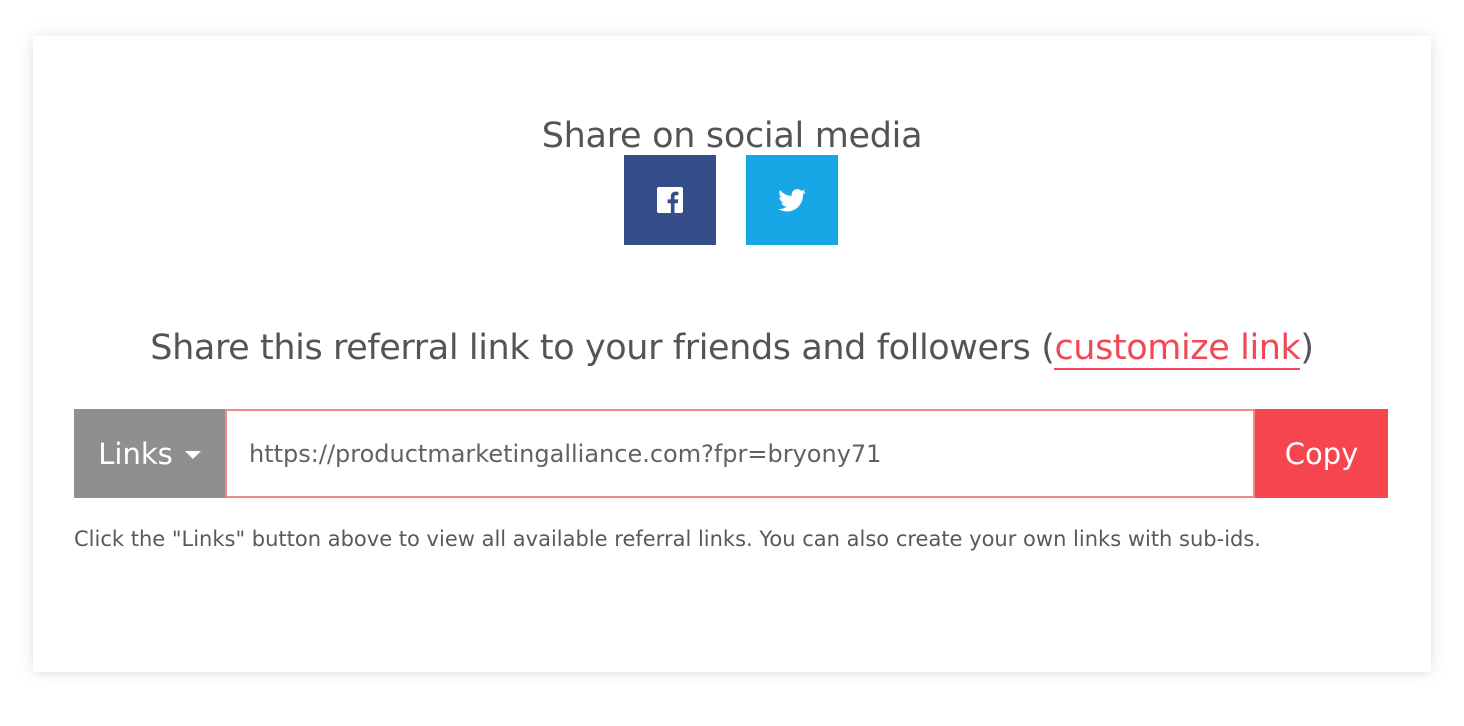 This screenshot has width=1464, height=726. I want to click on facebook-icon, so click(670, 200).